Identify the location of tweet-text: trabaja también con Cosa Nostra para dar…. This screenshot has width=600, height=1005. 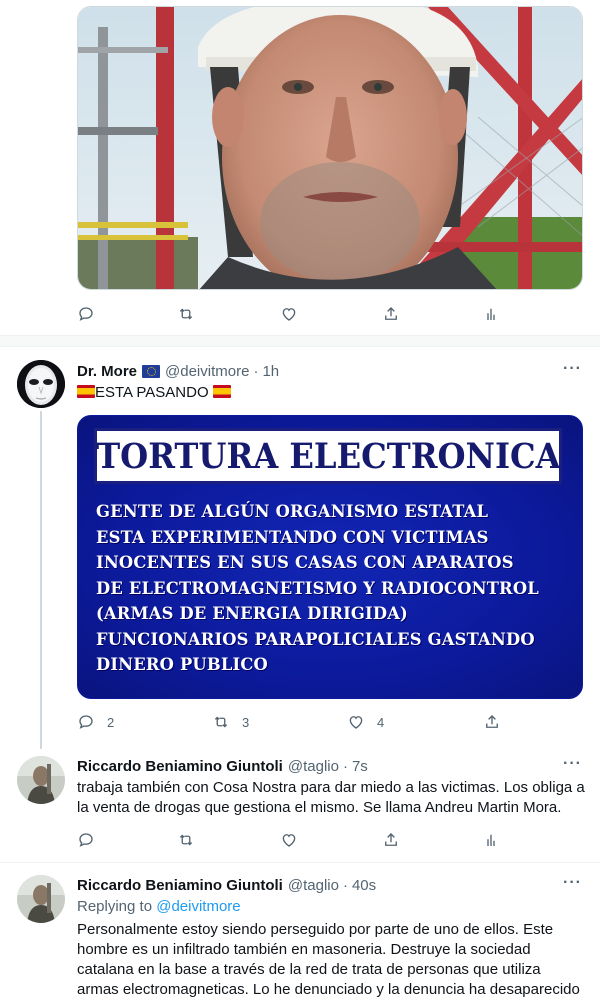
(331, 797).